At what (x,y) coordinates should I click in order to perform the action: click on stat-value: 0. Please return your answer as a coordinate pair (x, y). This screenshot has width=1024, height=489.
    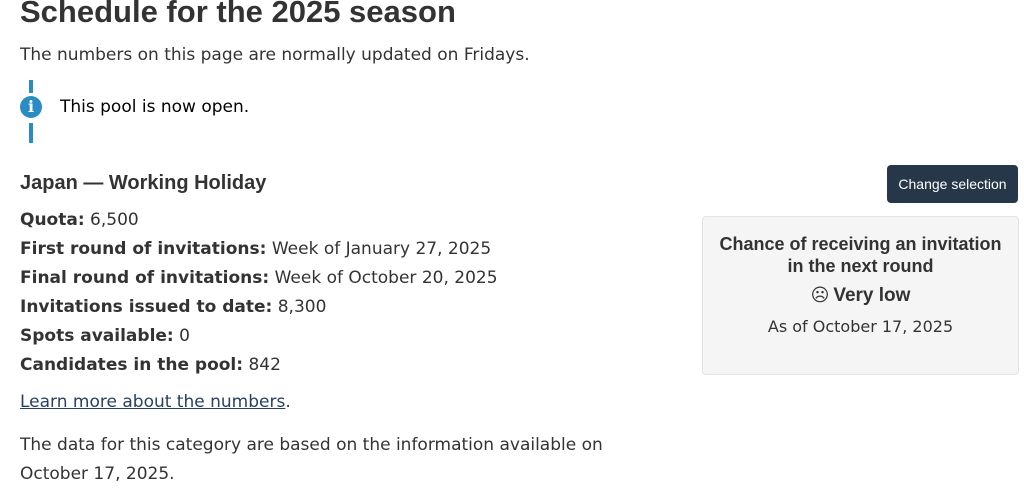
    Looking at the image, I should click on (184, 336).